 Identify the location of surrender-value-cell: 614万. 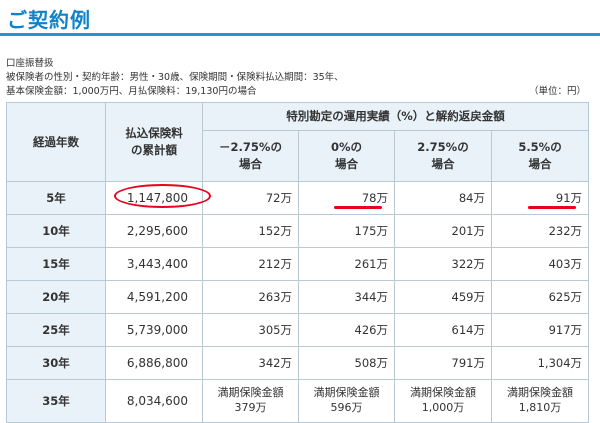
(443, 330).